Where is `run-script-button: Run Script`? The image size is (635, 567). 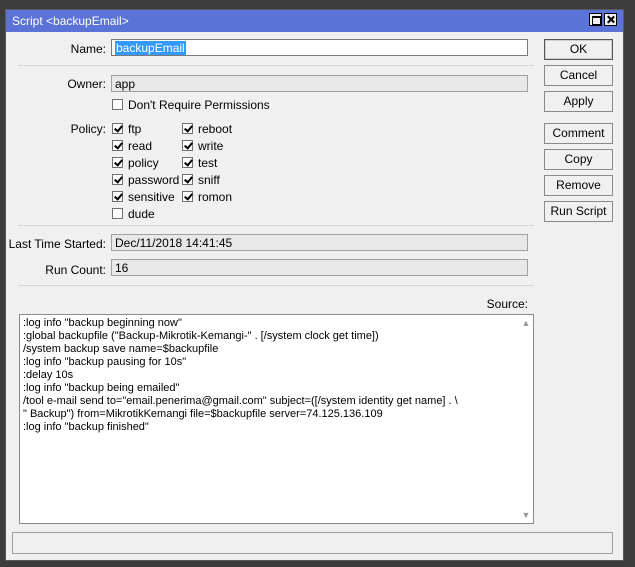
run-script-button: Run Script is located at coordinates (578, 211).